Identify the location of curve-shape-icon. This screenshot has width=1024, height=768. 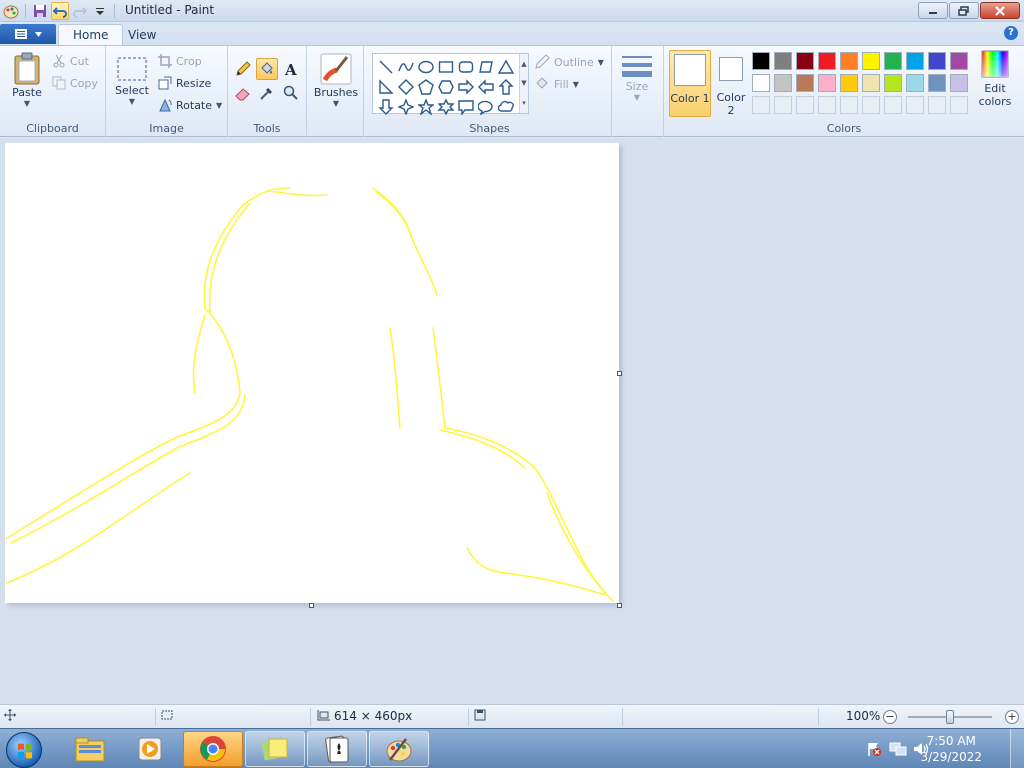
(406, 67).